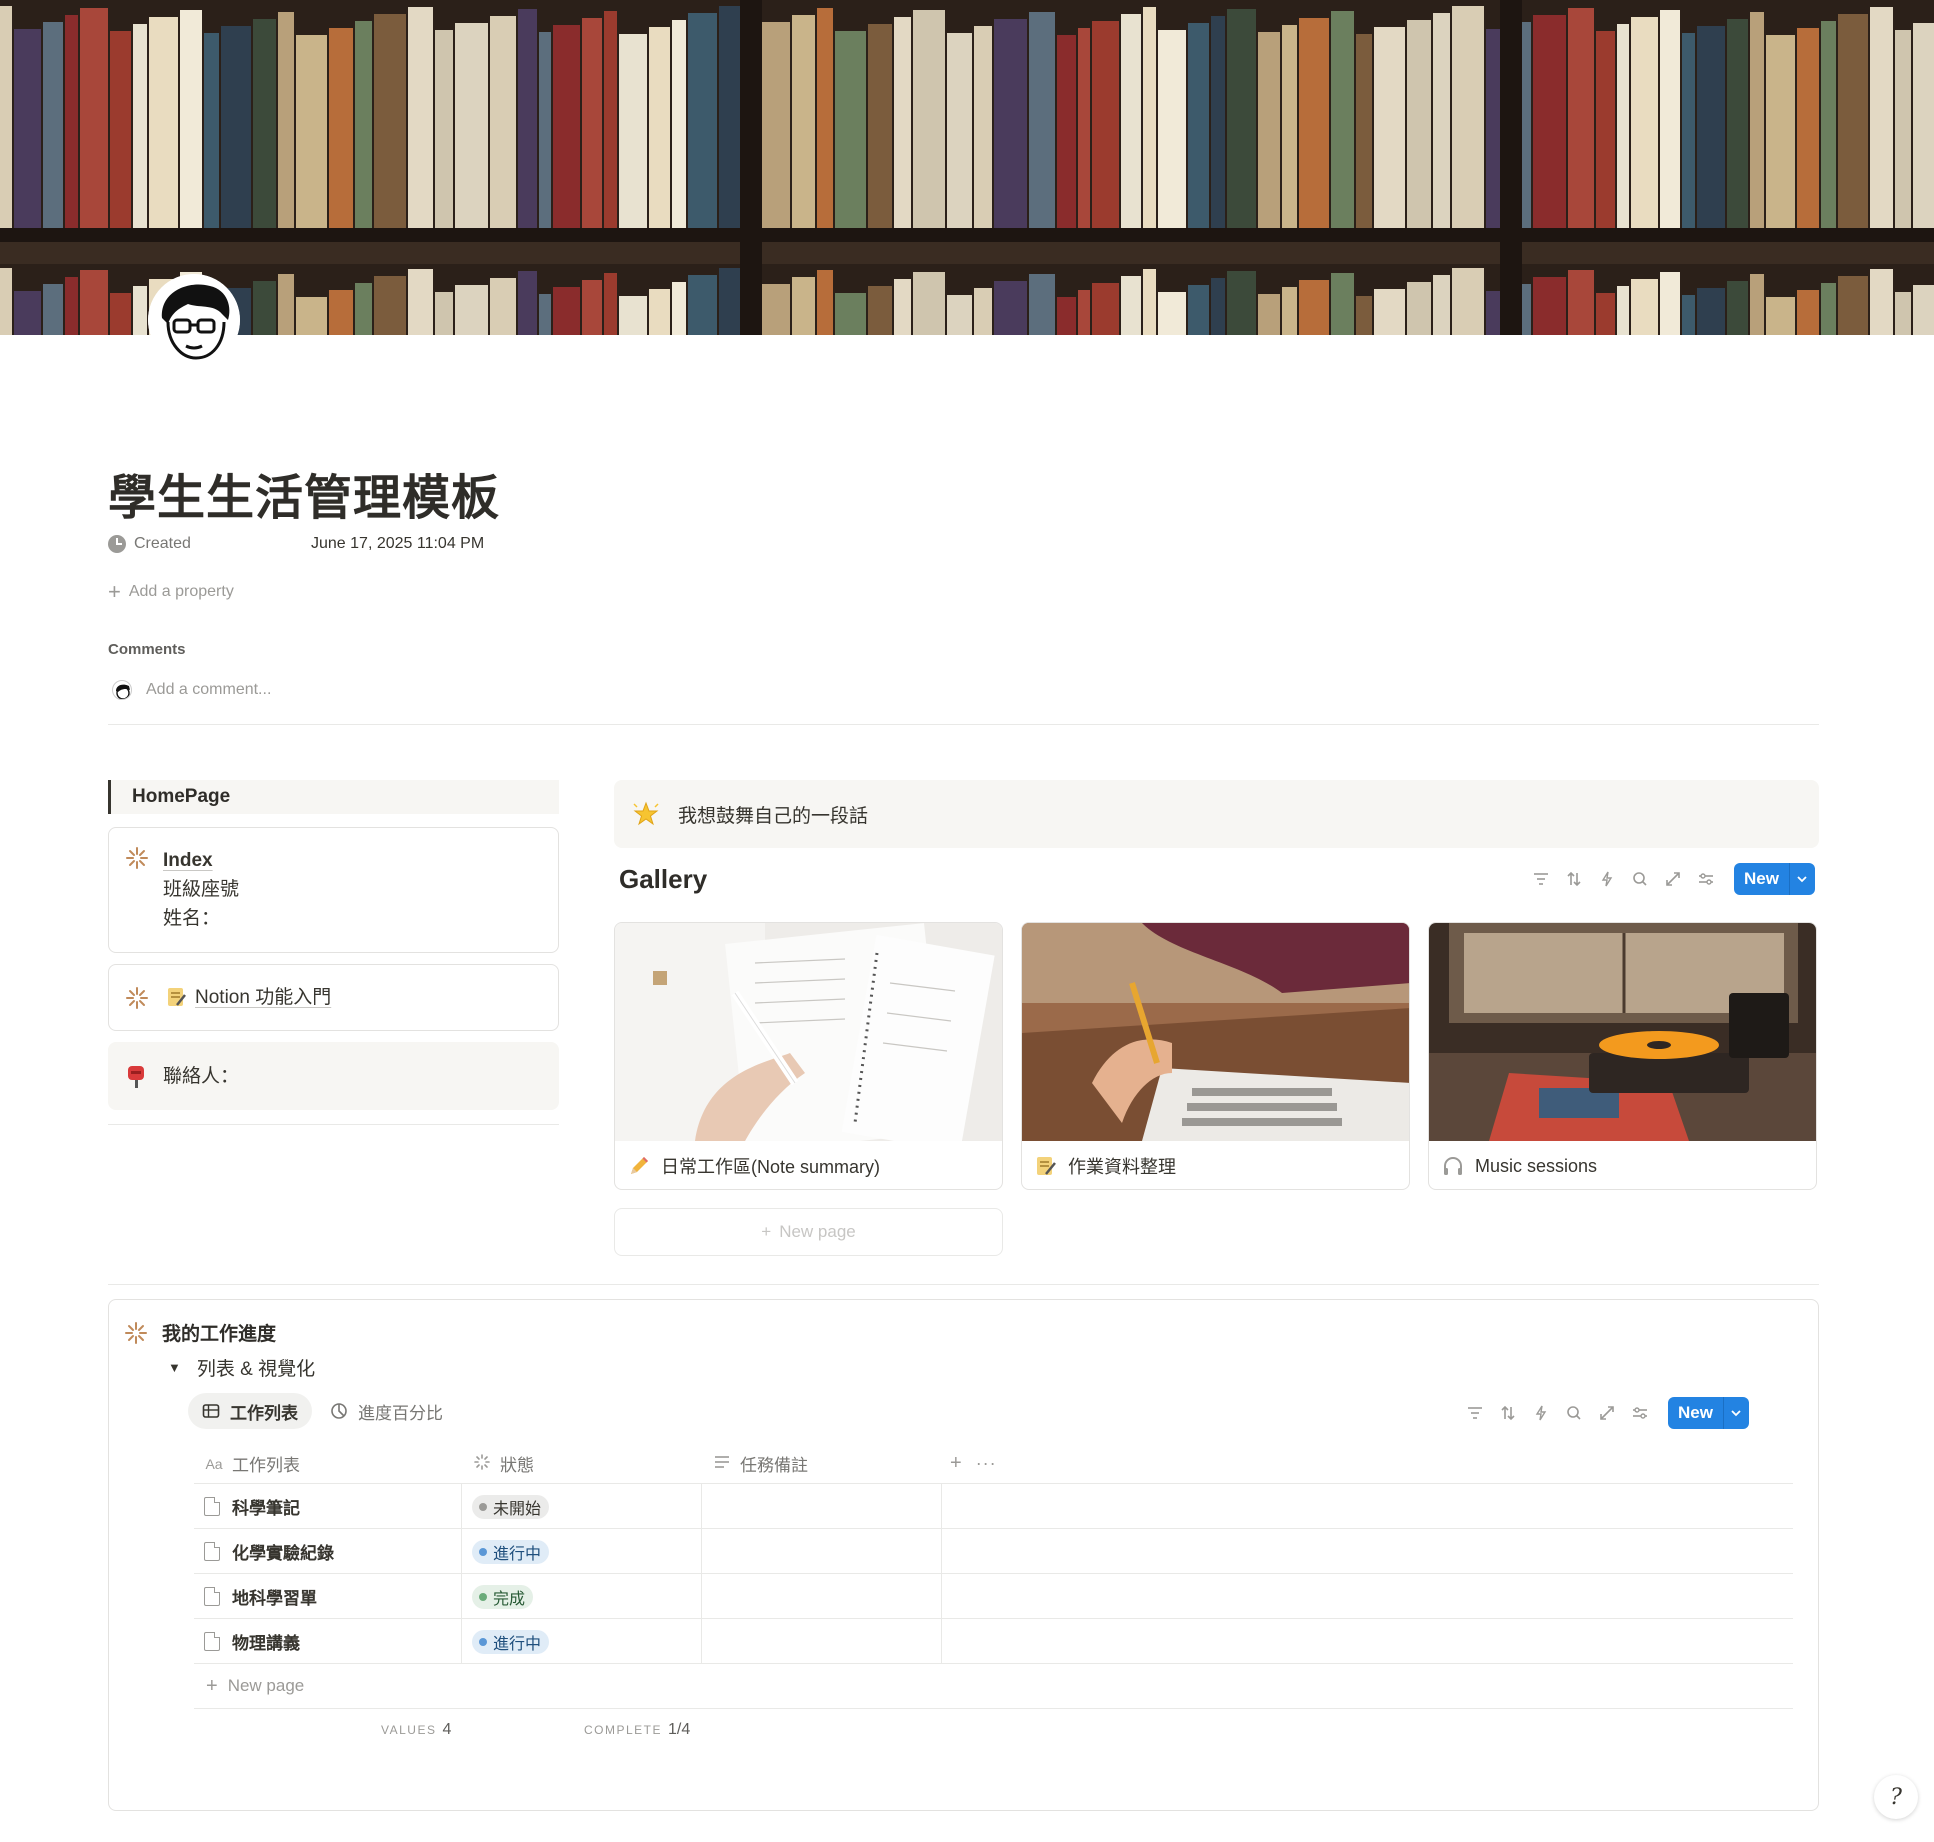 The width and height of the screenshot is (1934, 1842). Describe the element at coordinates (241, 1367) in the screenshot. I see `toggle-list-visual: ▼ 列表 & 視覺化` at that location.